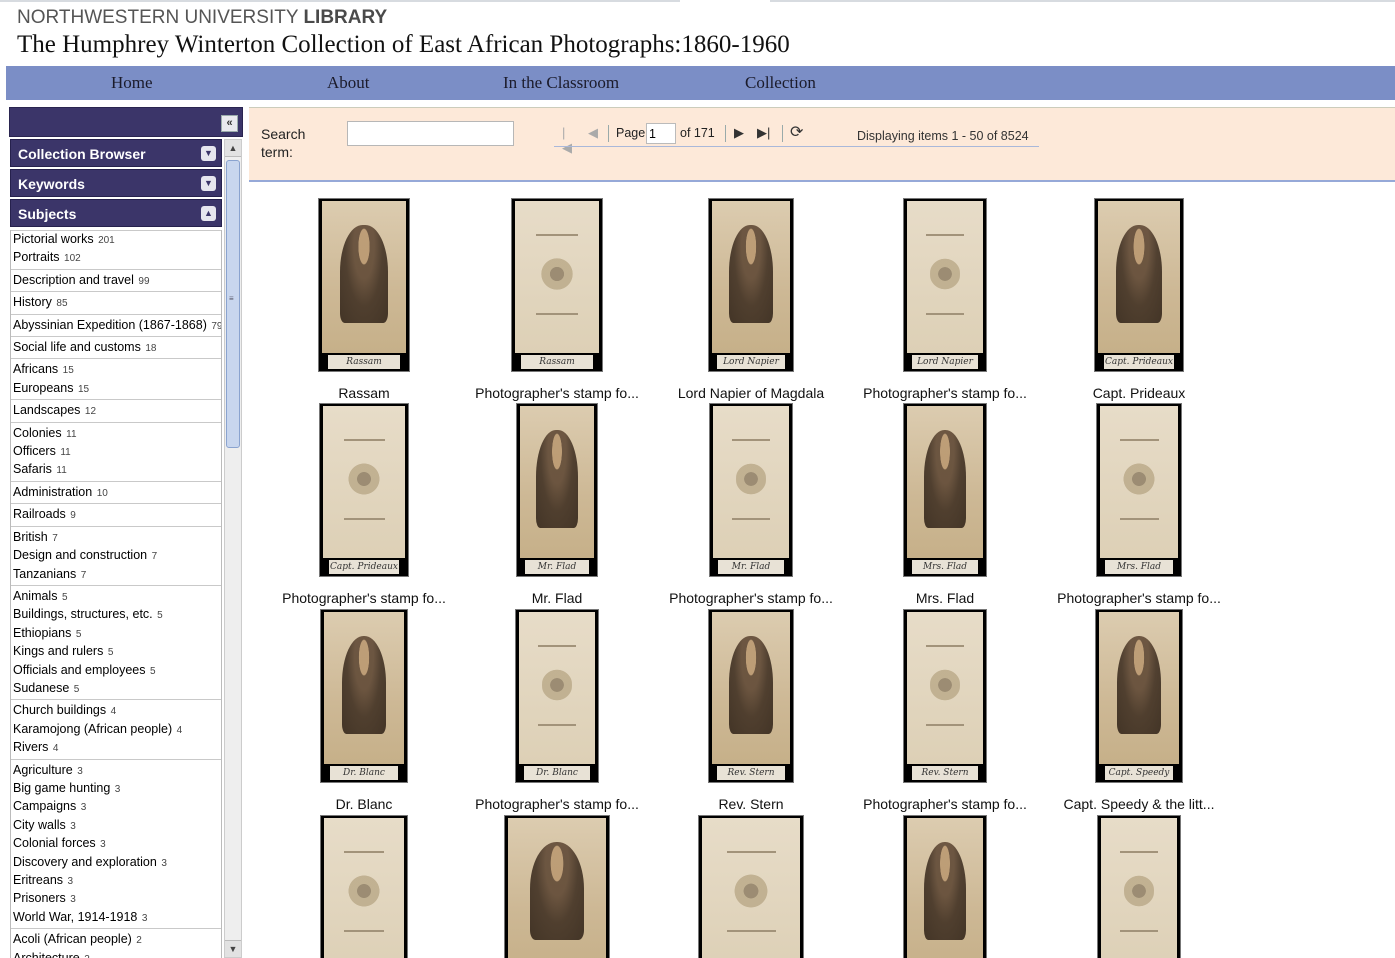 The width and height of the screenshot is (1395, 958). Describe the element at coordinates (945, 598) in the screenshot. I see `photo-caption: Mrs. Flad` at that location.